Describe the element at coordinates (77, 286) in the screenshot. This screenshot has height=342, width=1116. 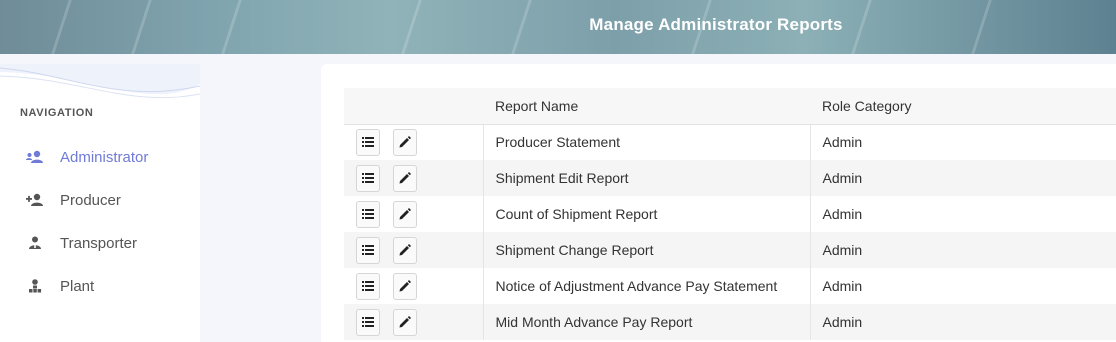
I see `sidebar-item-label: Plant` at that location.